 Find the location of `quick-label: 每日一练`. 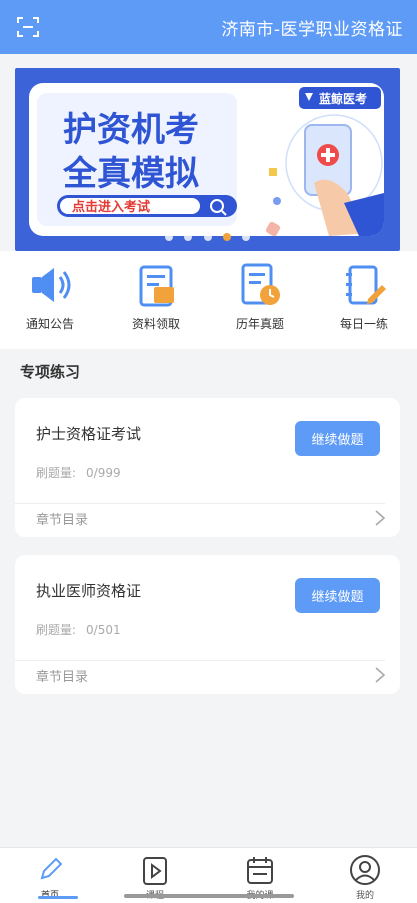

quick-label: 每日一练 is located at coordinates (363, 324).